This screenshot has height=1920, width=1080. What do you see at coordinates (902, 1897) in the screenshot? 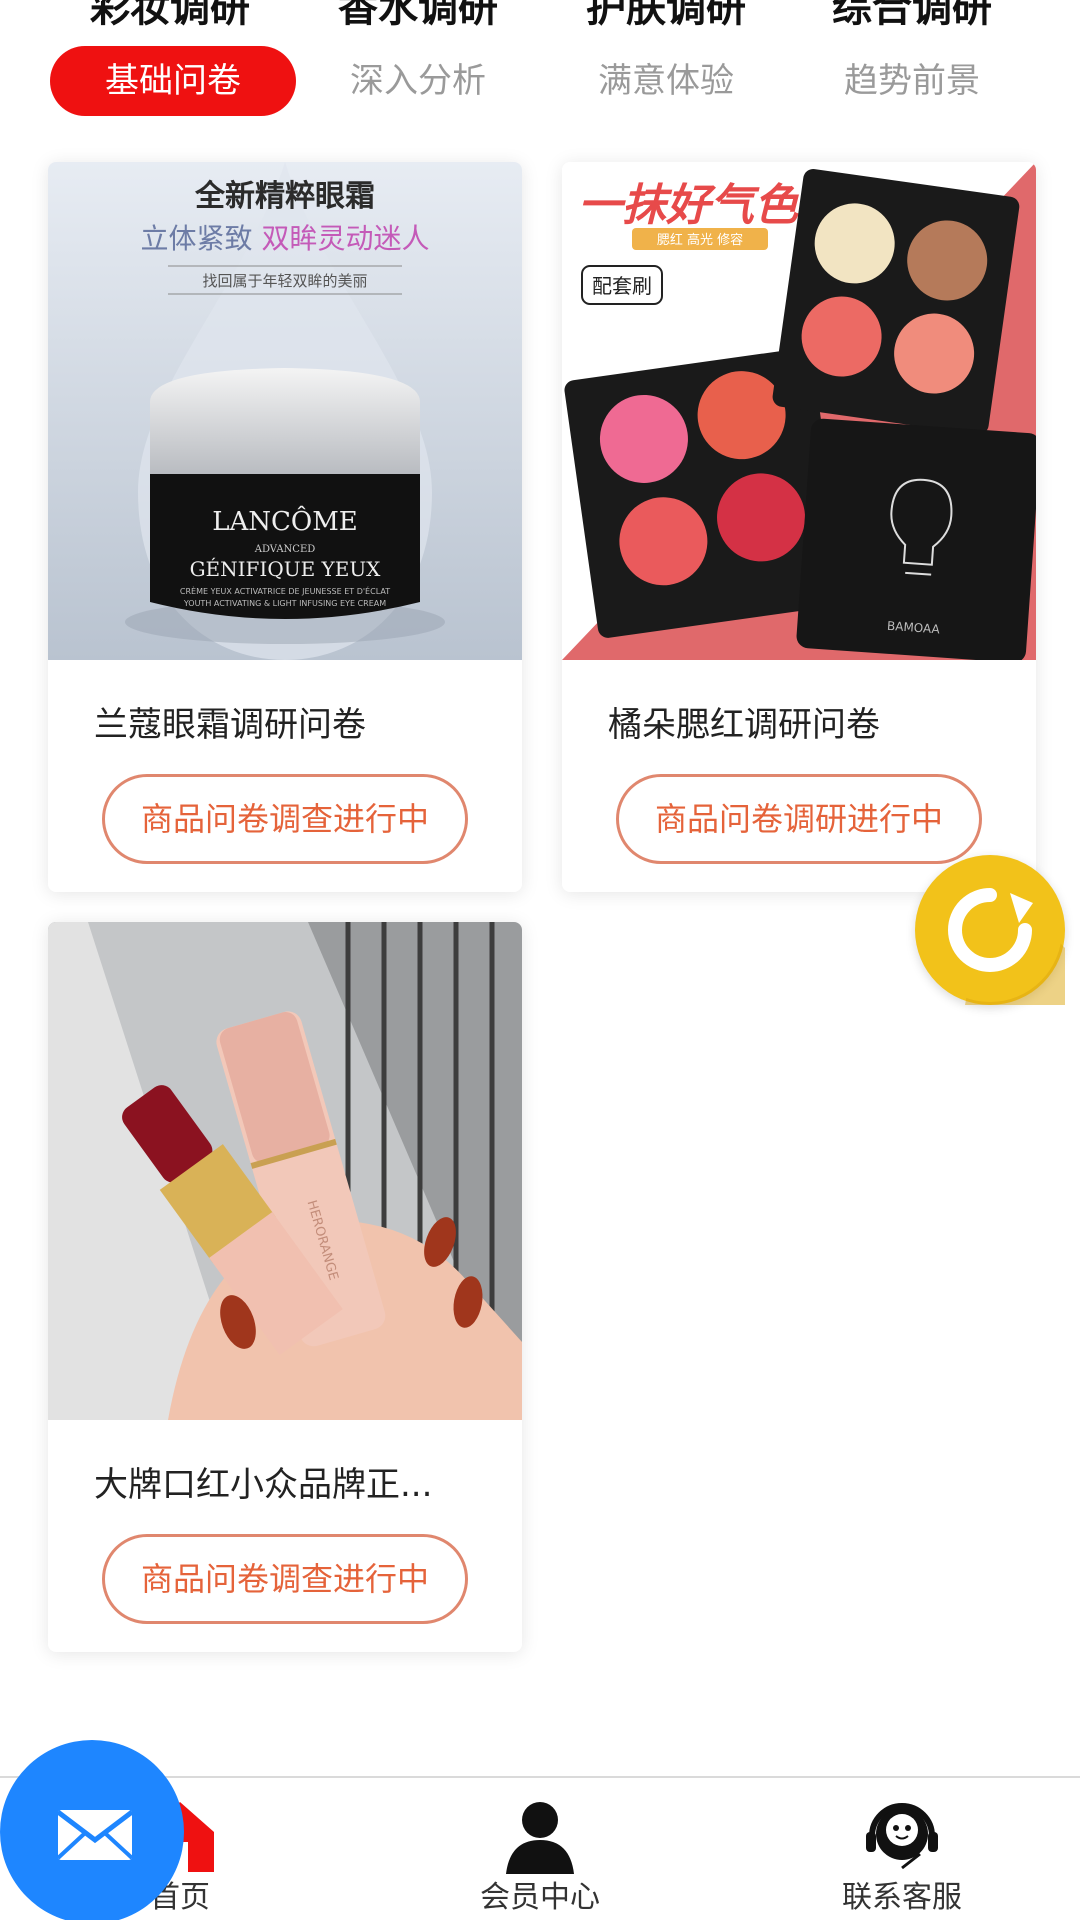
I see `nav-service-label: 联系客服` at bounding box center [902, 1897].